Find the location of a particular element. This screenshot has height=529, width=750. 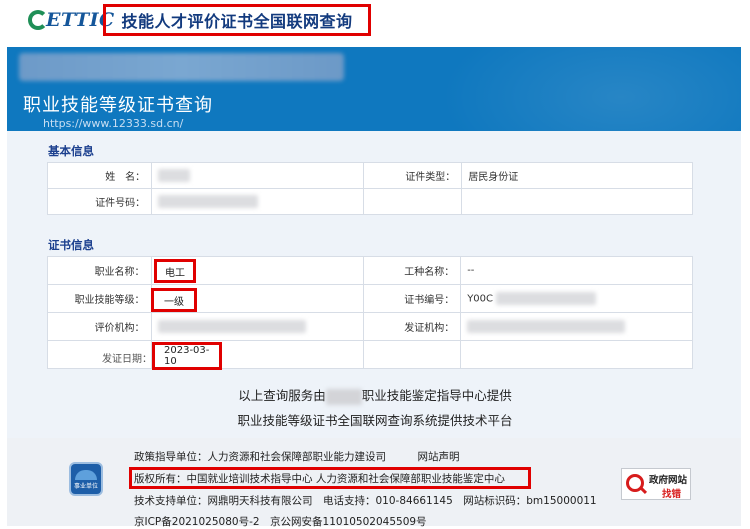

occupation-label: 职业名称： is located at coordinates (99, 270).